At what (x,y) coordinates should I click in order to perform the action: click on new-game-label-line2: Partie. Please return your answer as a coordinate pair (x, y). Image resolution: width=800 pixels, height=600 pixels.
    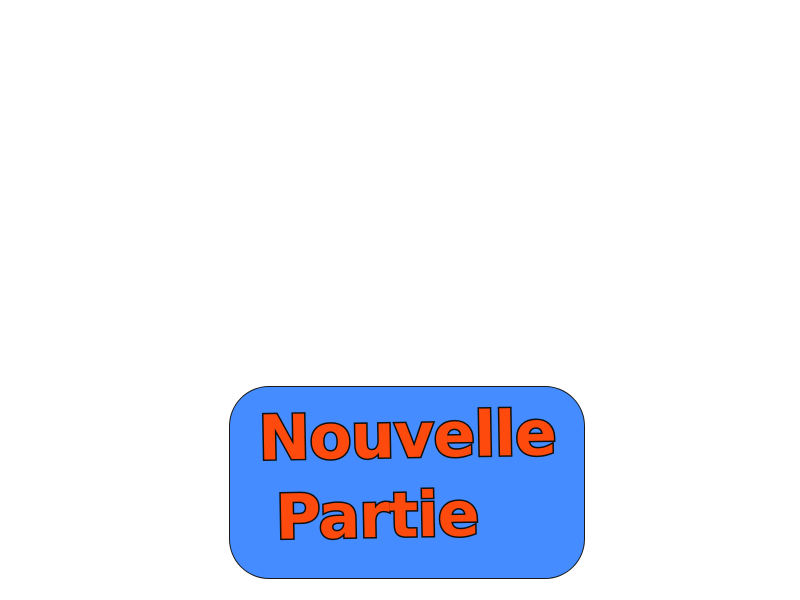
    Looking at the image, I should click on (376, 516).